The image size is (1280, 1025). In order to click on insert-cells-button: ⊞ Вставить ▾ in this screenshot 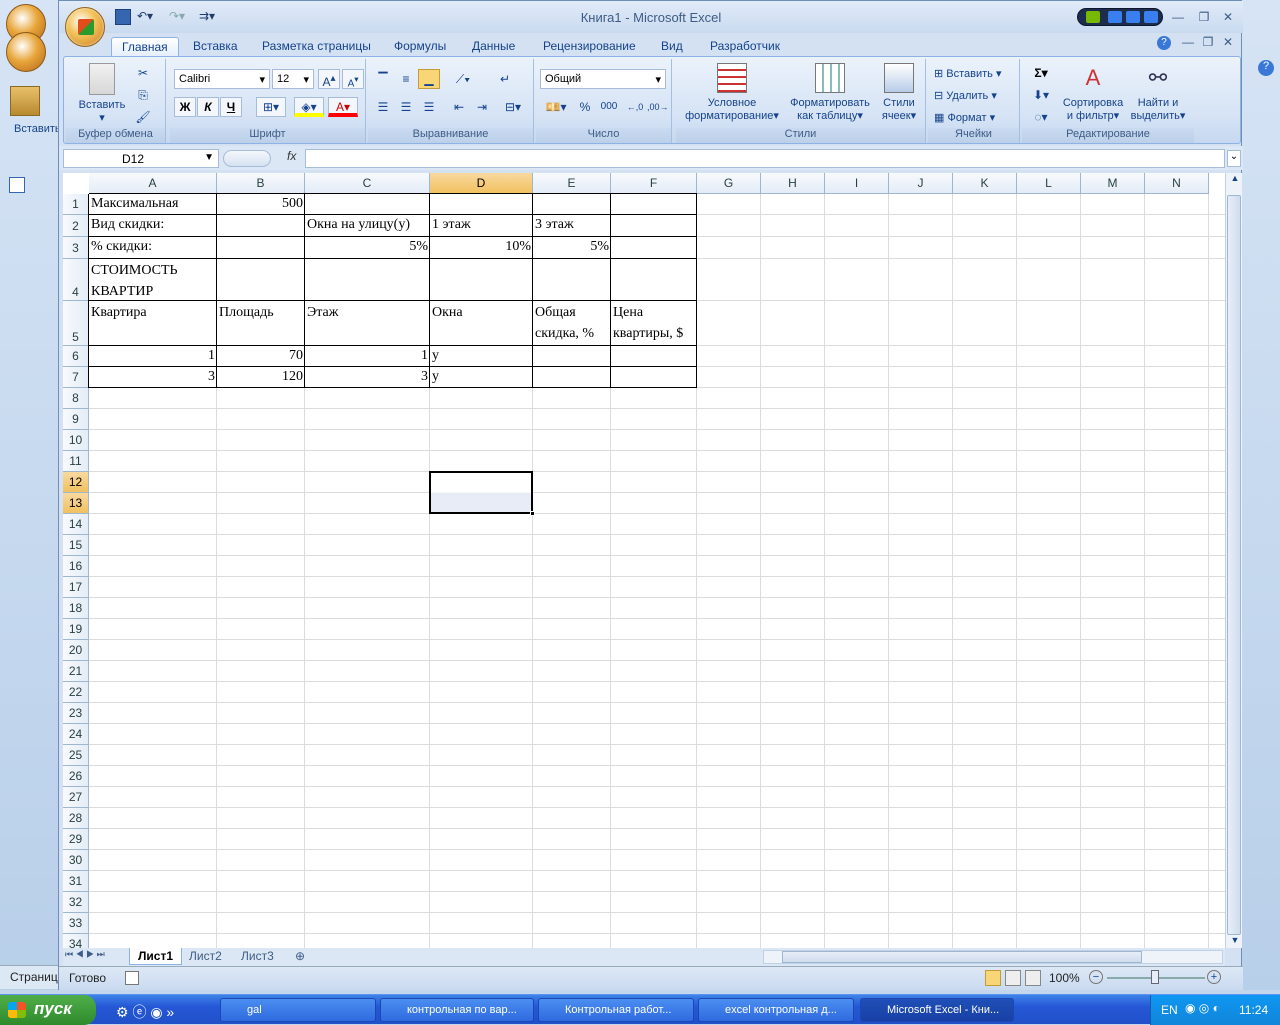, I will do `click(968, 73)`.